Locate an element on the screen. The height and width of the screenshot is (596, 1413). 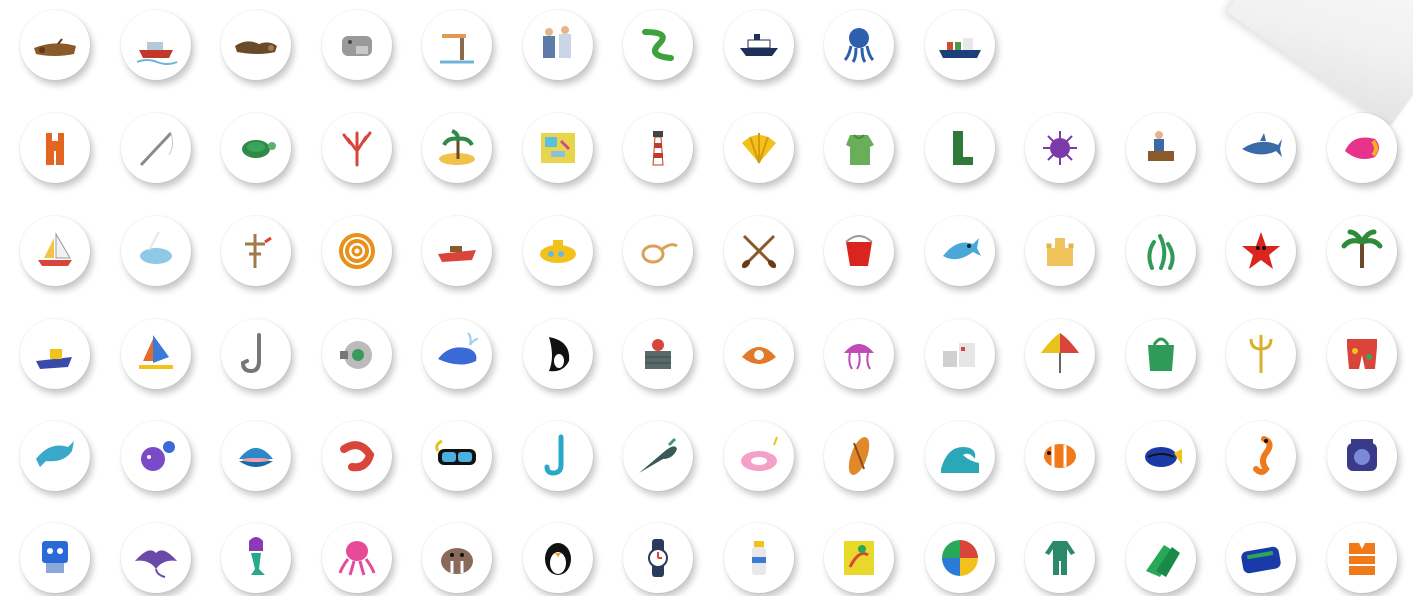
sailboat-icon is located at coordinates (55, 249).